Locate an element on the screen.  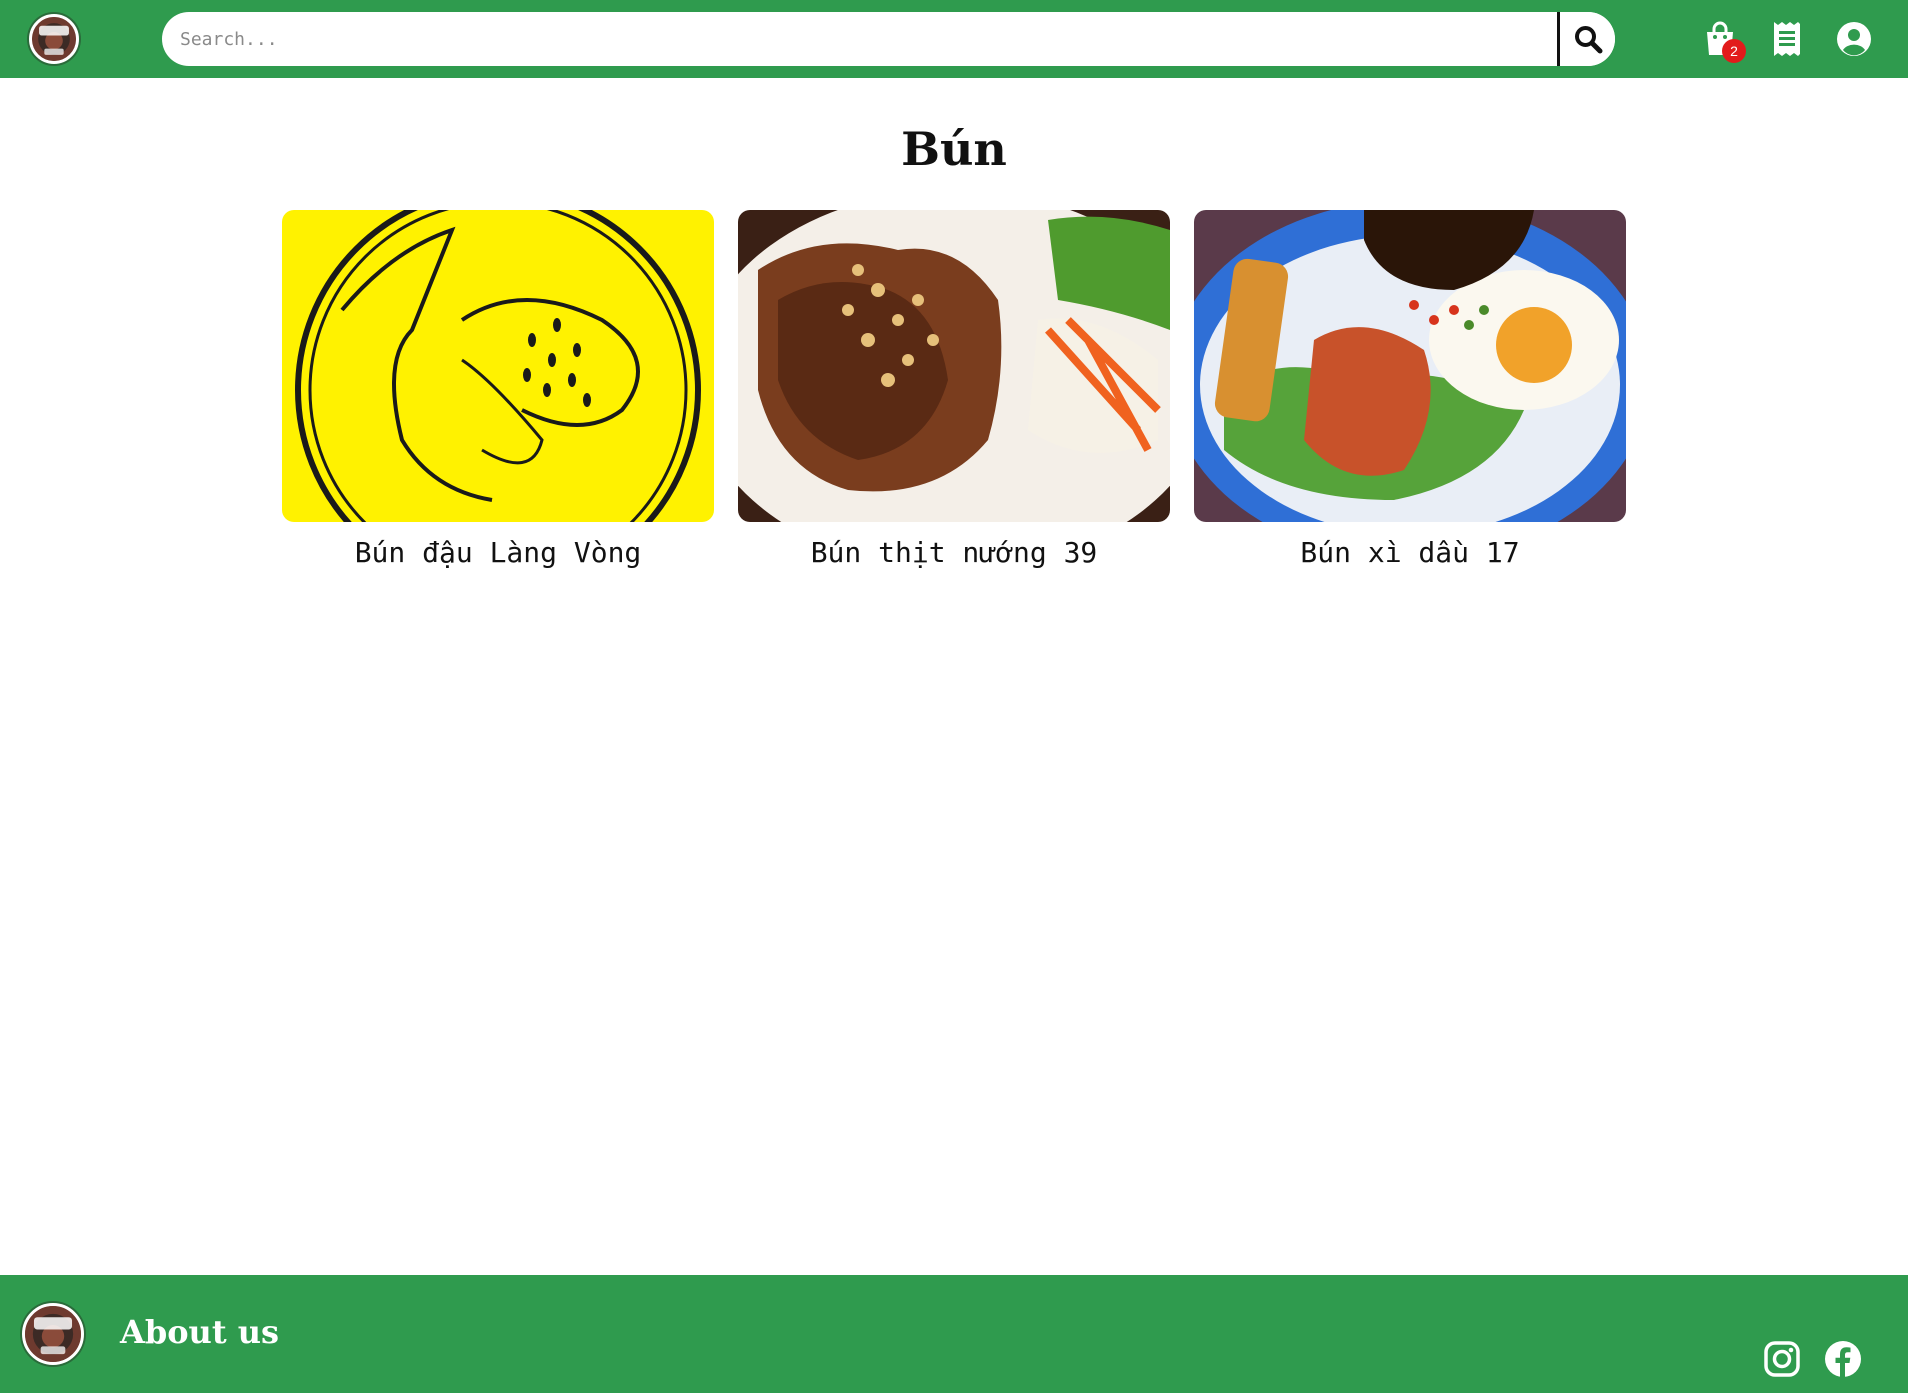
restaurant-card: Bún xì dầu 17 is located at coordinates (1410, 395).